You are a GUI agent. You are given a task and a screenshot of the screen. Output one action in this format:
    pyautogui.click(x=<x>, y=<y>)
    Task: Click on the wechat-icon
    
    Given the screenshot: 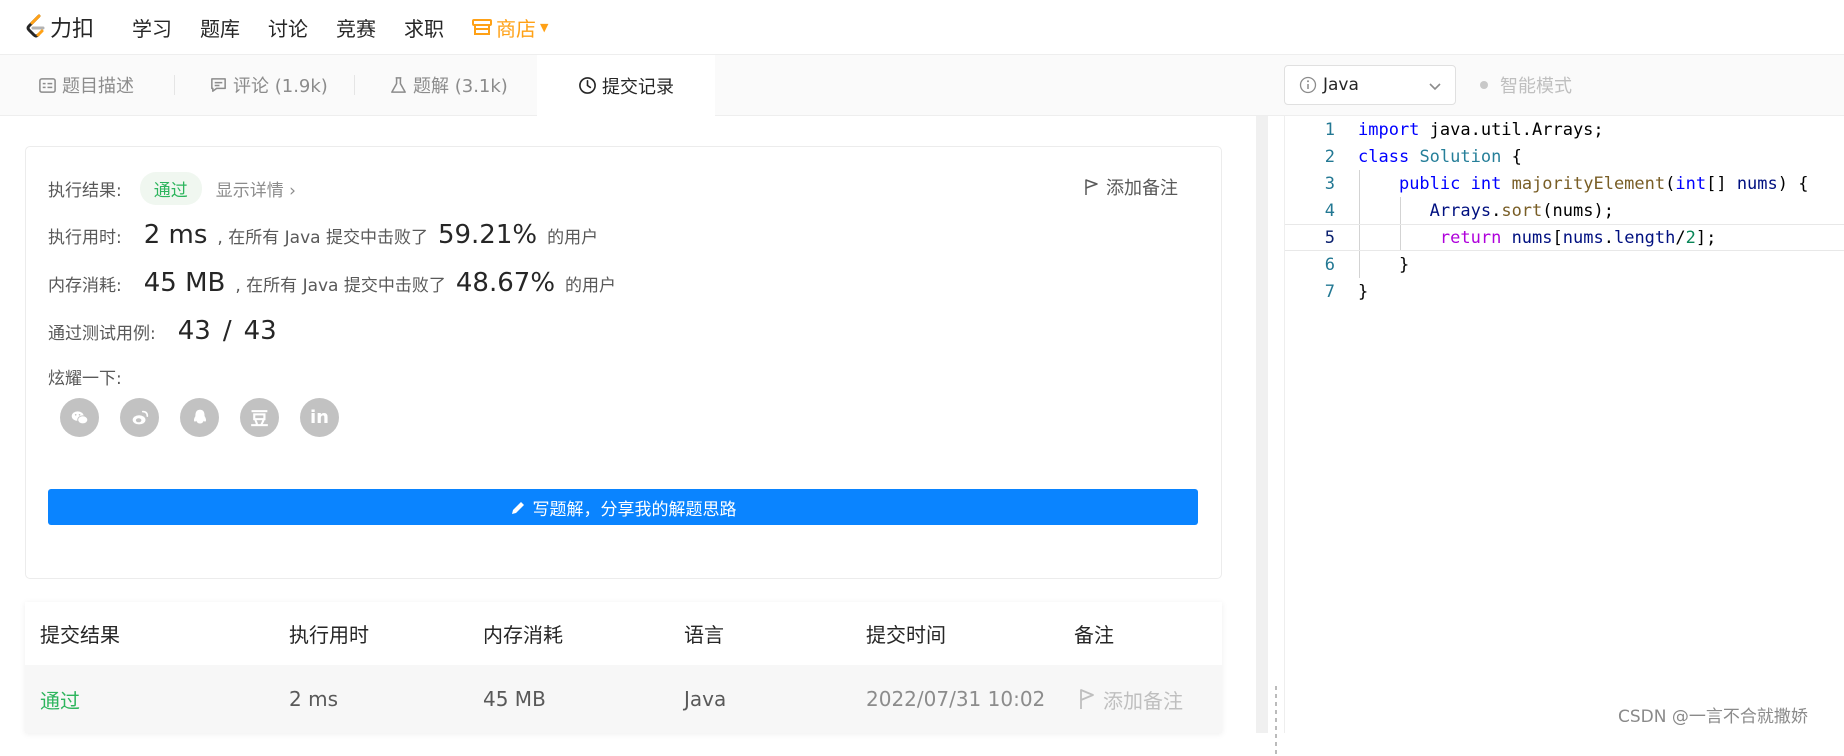 What is the action you would take?
    pyautogui.click(x=79, y=417)
    